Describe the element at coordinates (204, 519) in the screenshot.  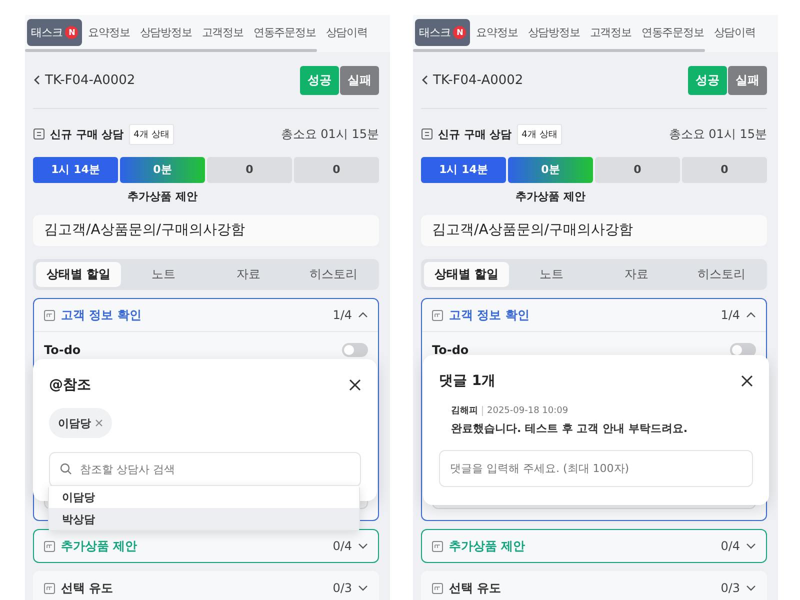
I see `suggestion-item: 박상담` at that location.